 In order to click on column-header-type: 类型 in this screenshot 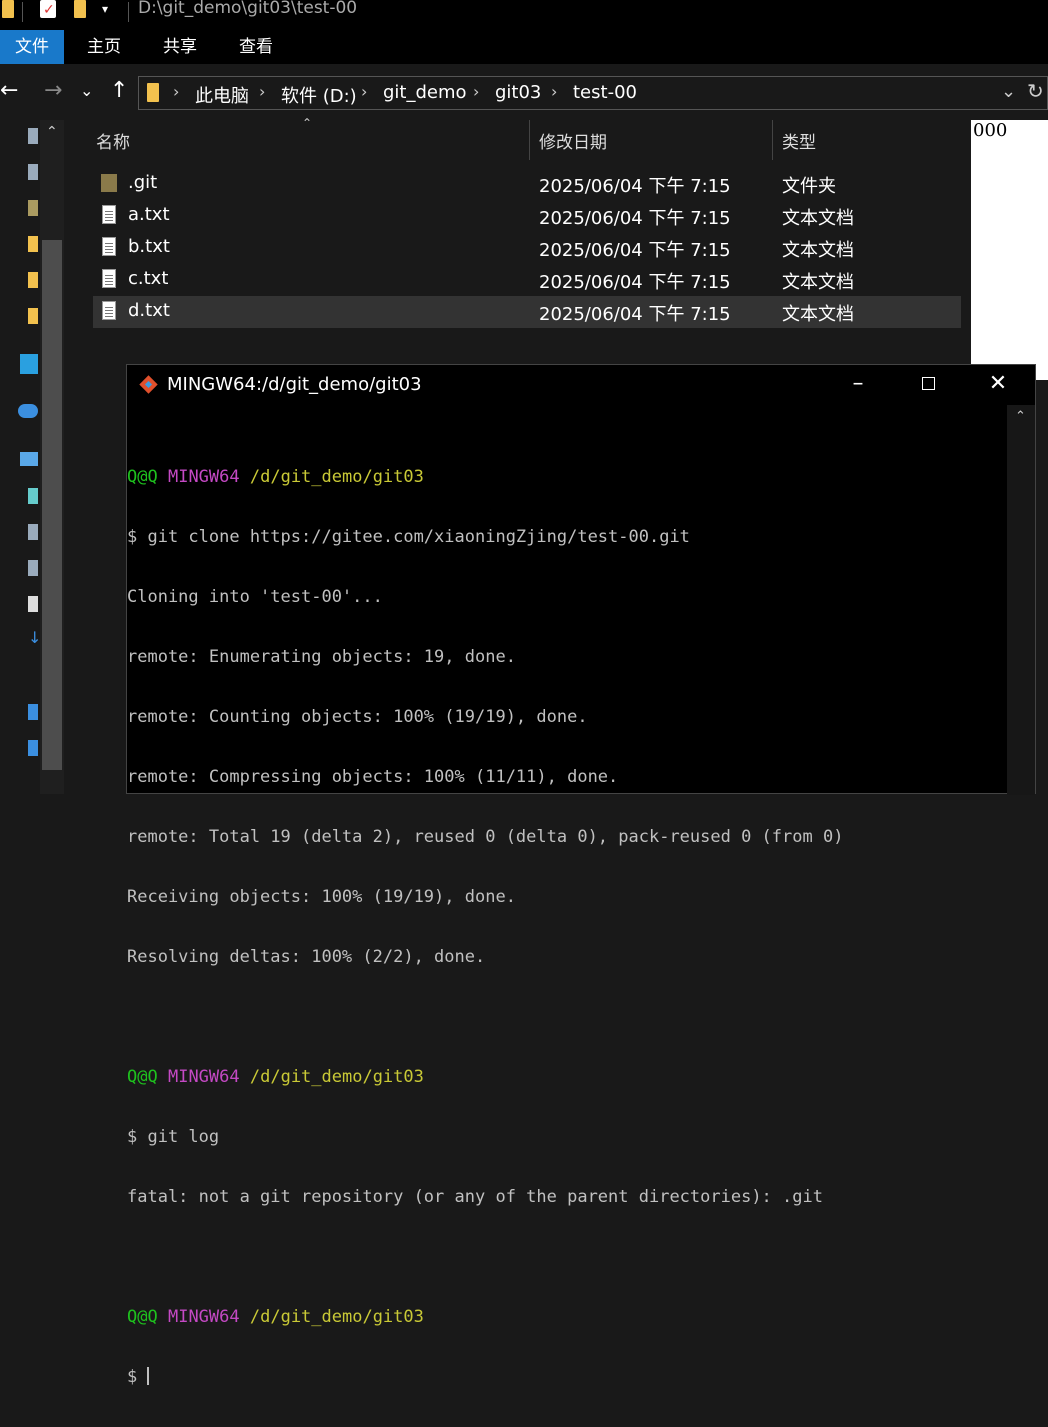, I will do `click(799, 140)`.